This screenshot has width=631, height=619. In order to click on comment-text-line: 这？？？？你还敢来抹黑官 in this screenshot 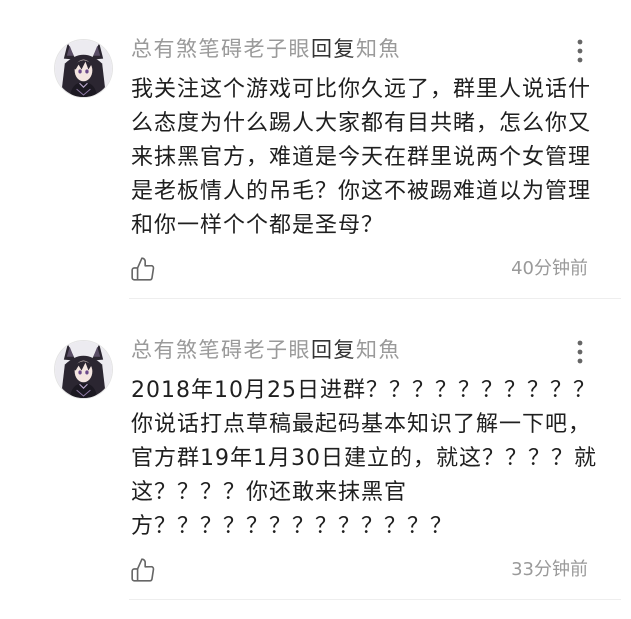, I will do `click(269, 492)`.